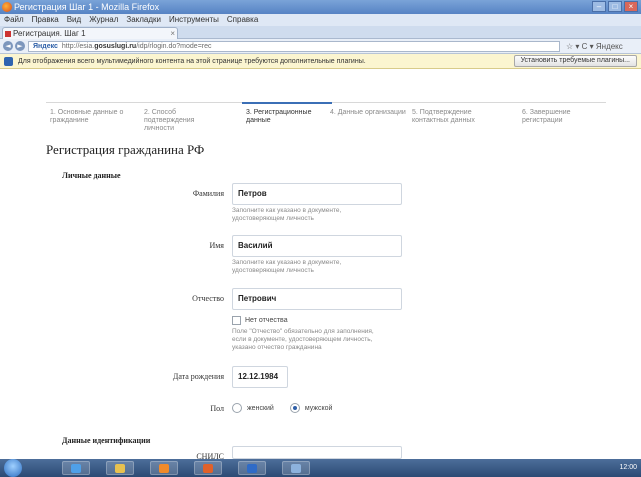  Describe the element at coordinates (599, 6) in the screenshot. I see `minimize-button: –` at that location.